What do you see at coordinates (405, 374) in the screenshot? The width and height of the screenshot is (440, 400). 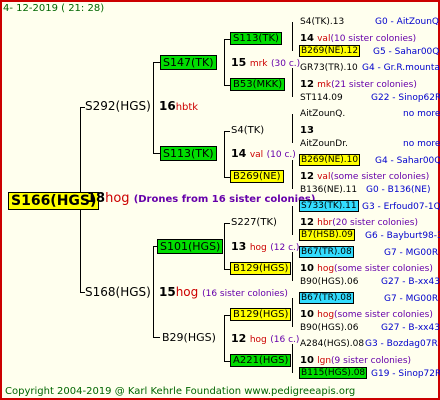 I see `gen4-info-16: G19 - Sinop72R` at bounding box center [405, 374].